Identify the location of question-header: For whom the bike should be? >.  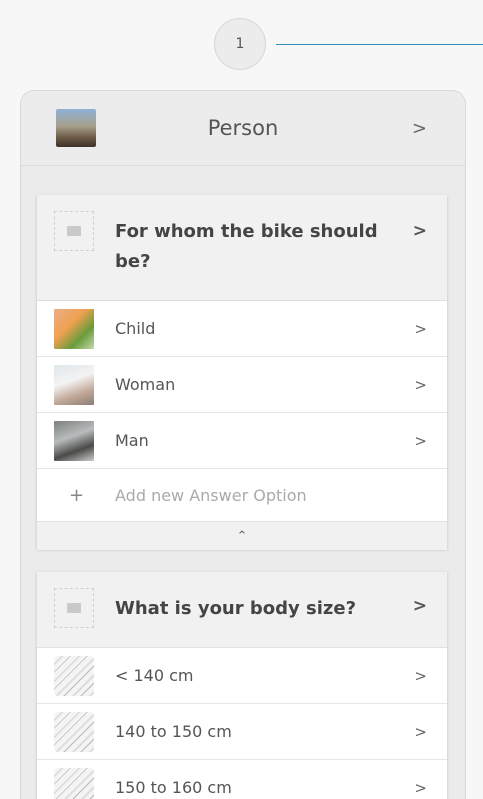
(242, 248).